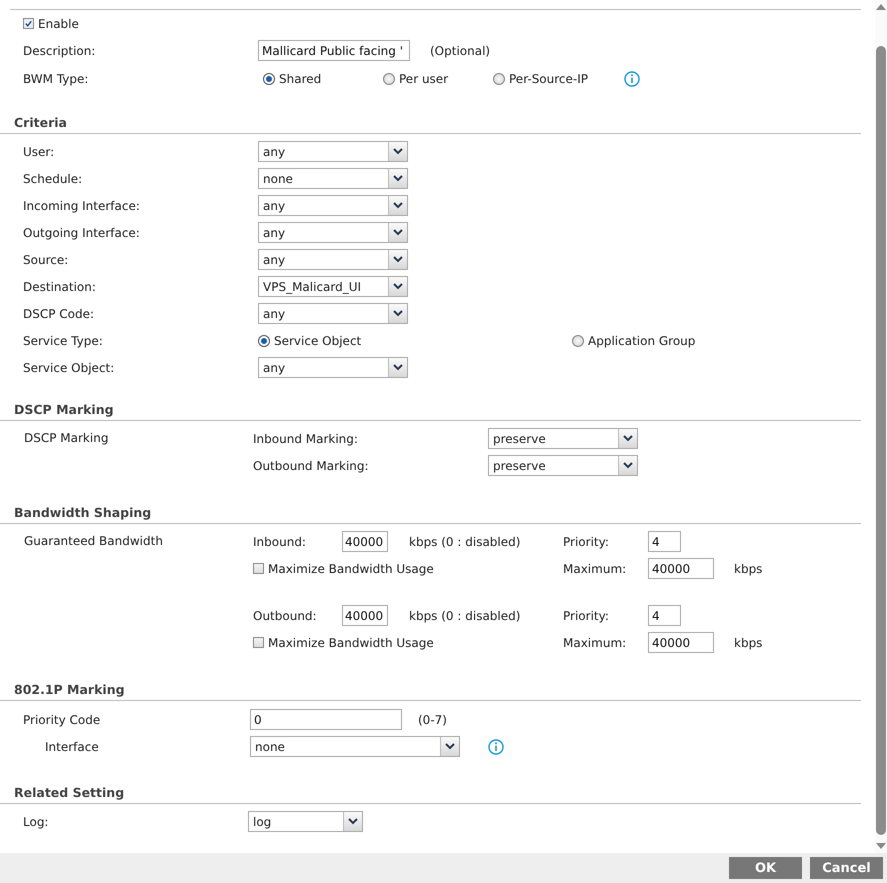  Describe the element at coordinates (28, 23) in the screenshot. I see `enable-checkbox` at that location.